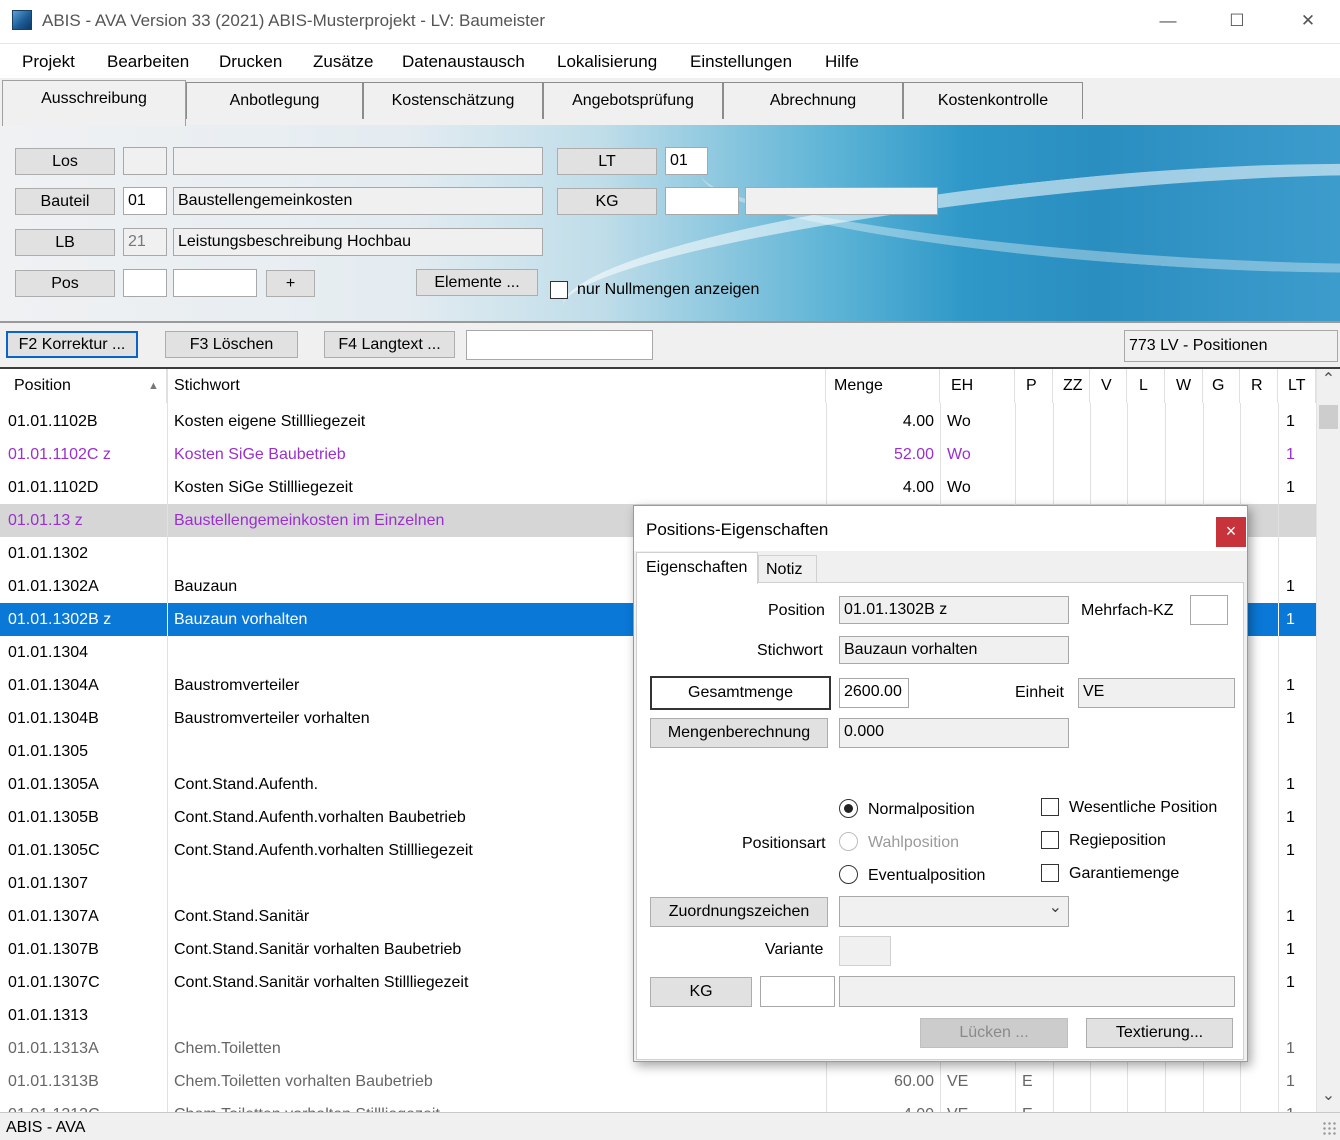 Image resolution: width=1340 pixels, height=1140 pixels. I want to click on cell-menge: 60.00, so click(913, 1081).